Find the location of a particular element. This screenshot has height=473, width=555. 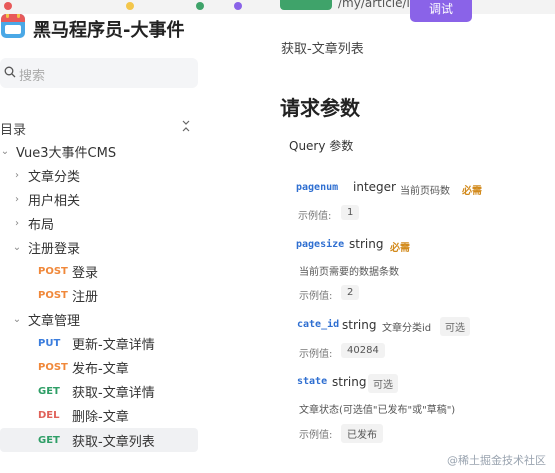

method-badge: DEL is located at coordinates (49, 415).